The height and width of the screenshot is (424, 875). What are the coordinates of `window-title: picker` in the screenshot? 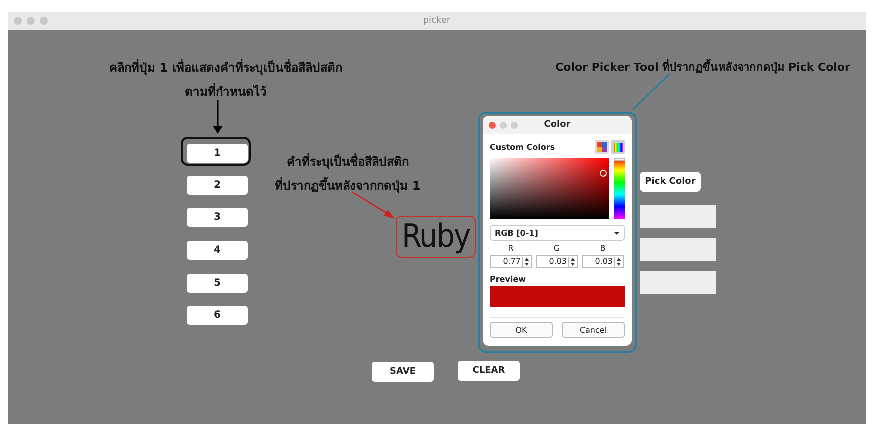 It's located at (437, 21).